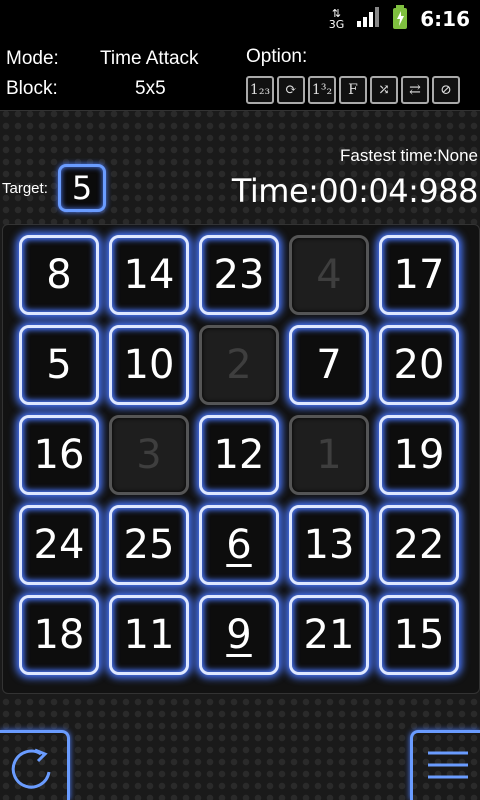 The image size is (480, 800). I want to click on target-number: 5, so click(82, 188).